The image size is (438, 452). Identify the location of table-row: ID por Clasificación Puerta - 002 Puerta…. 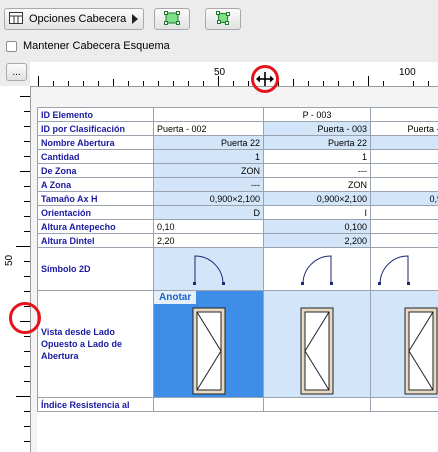
(237, 128).